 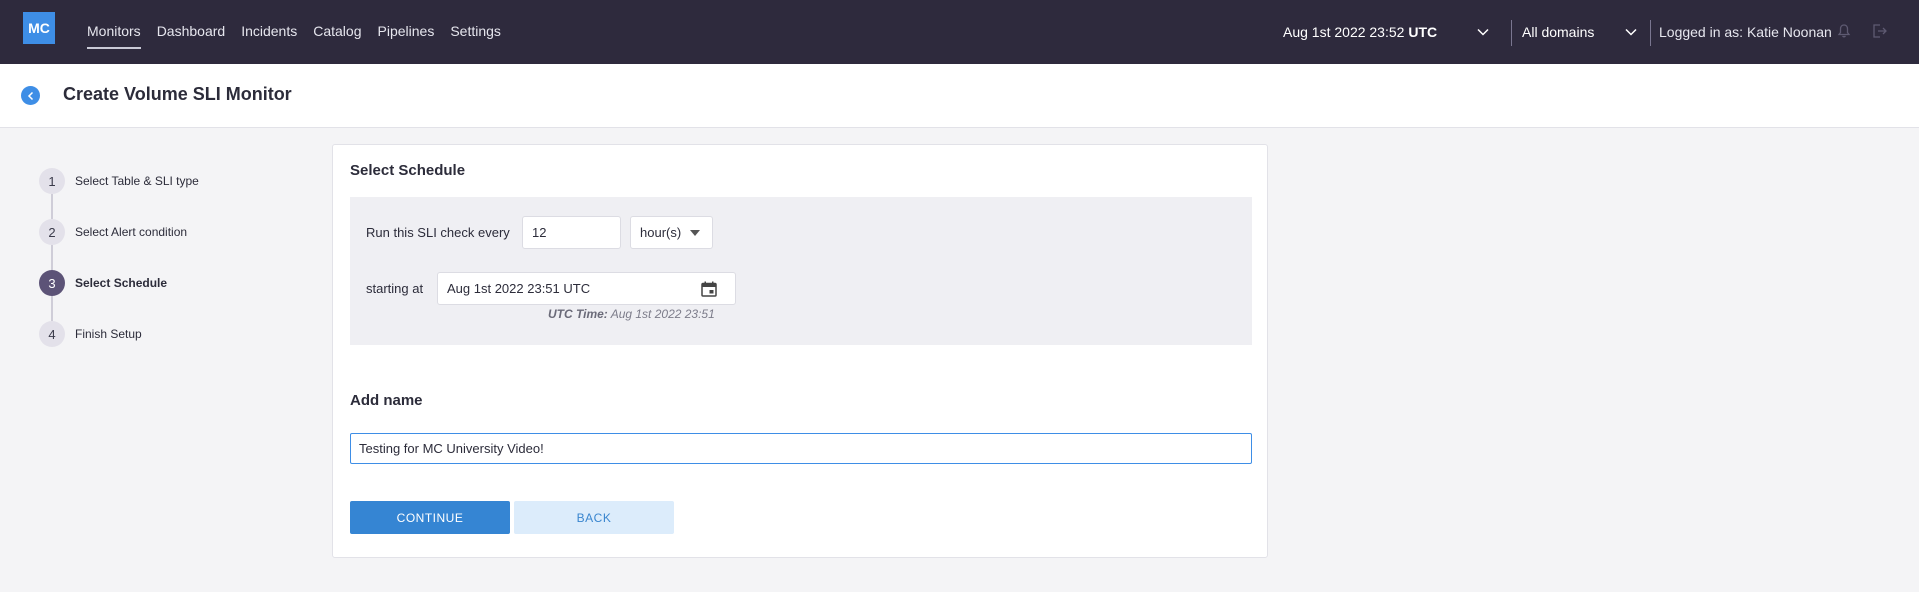 I want to click on logged-in-user: Logged in as: Katie Noonan, so click(x=1745, y=32).